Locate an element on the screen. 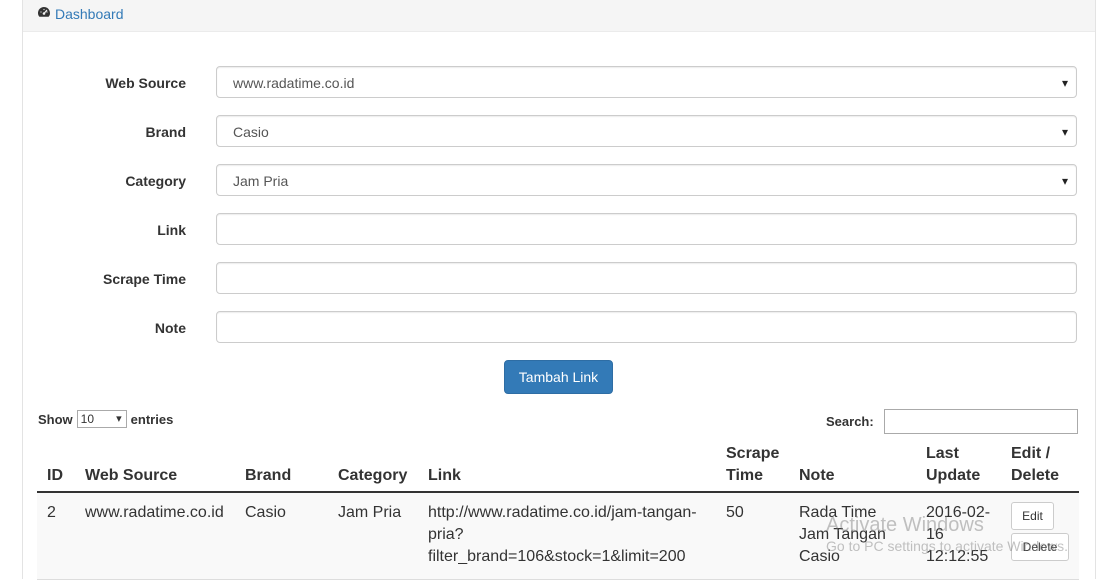 This screenshot has width=1114, height=580. brand-label: Brand is located at coordinates (165, 132).